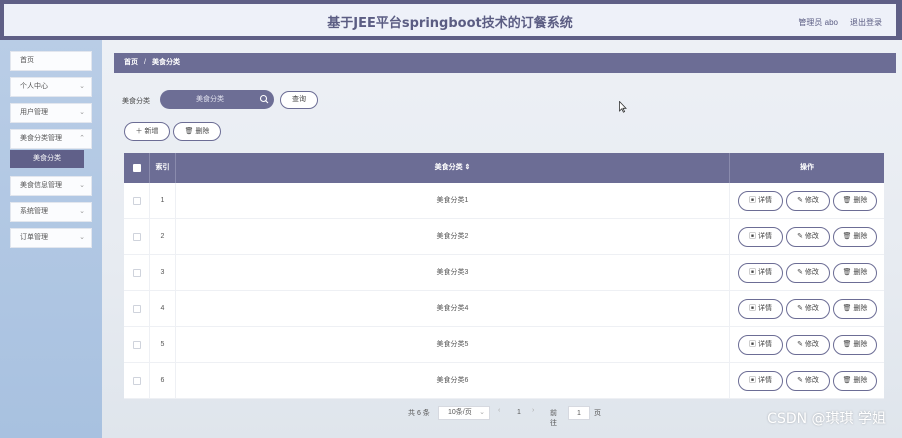 This screenshot has width=902, height=438. I want to click on sidebar-item-user-management: 用户管理 ⌄, so click(51, 113).